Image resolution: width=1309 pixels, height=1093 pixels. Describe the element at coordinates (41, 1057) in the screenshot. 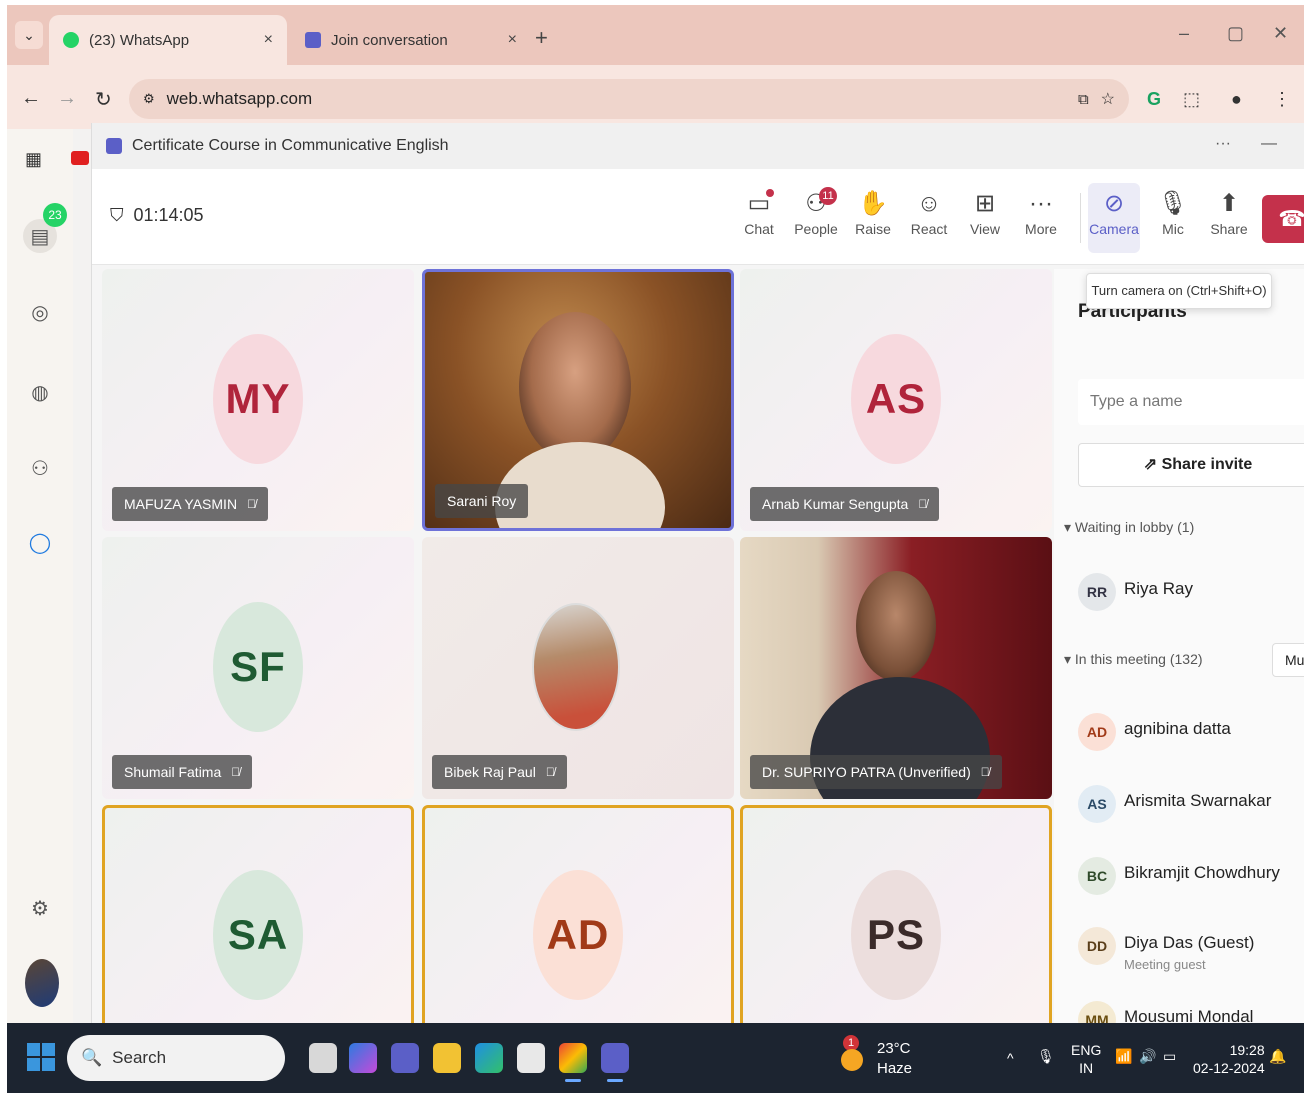

I see `windows-start-icon` at that location.